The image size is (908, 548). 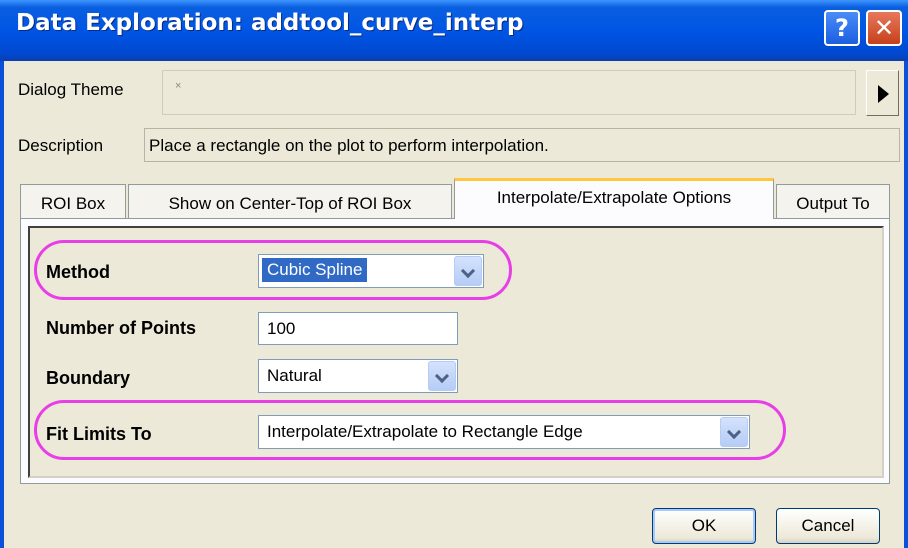 What do you see at coordinates (906, 304) in the screenshot?
I see `window-border-right` at bounding box center [906, 304].